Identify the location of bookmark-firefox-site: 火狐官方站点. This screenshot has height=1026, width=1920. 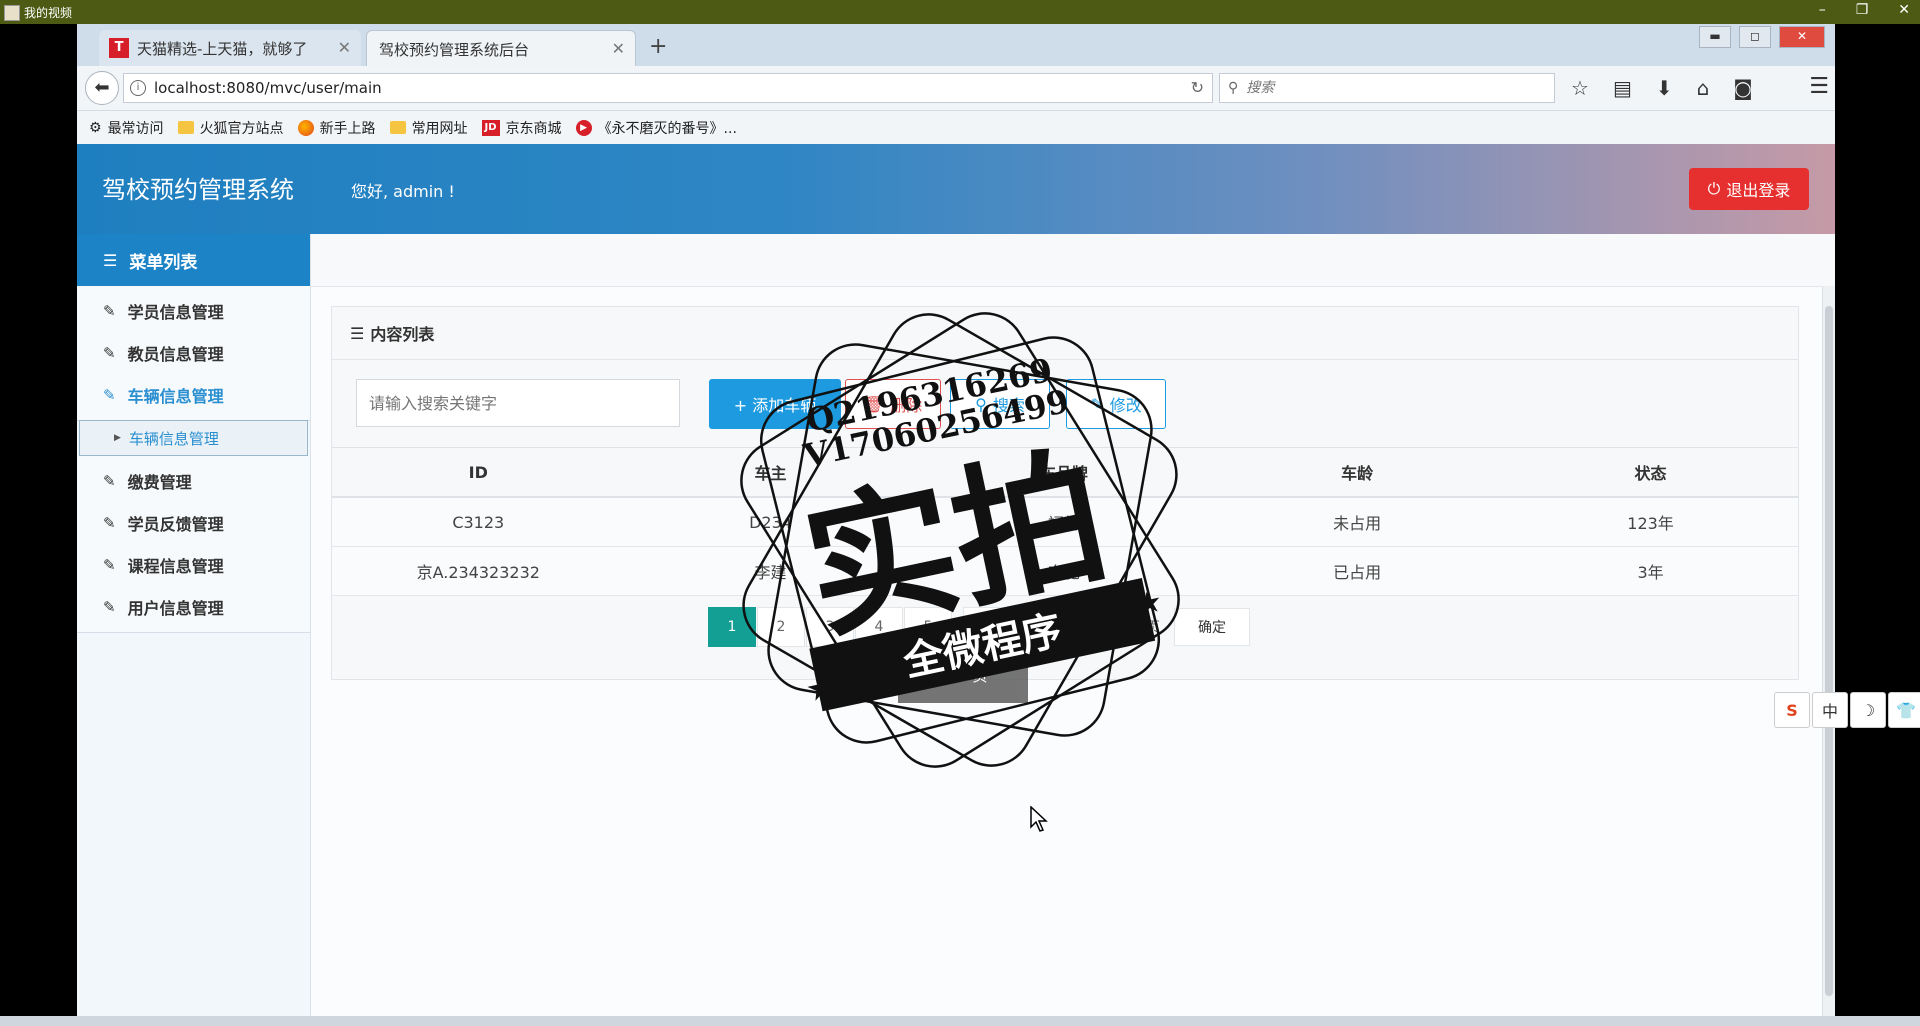
(230, 128).